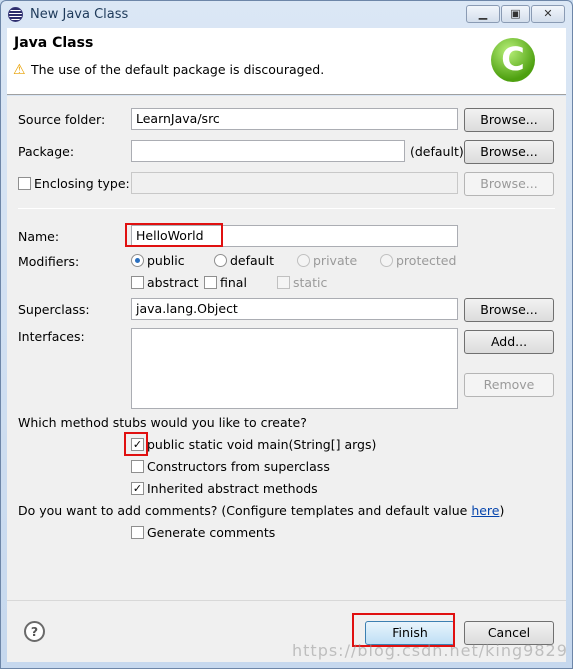 The image size is (573, 669). What do you see at coordinates (238, 466) in the screenshot?
I see `constructors-label: Constructors from superclass` at bounding box center [238, 466].